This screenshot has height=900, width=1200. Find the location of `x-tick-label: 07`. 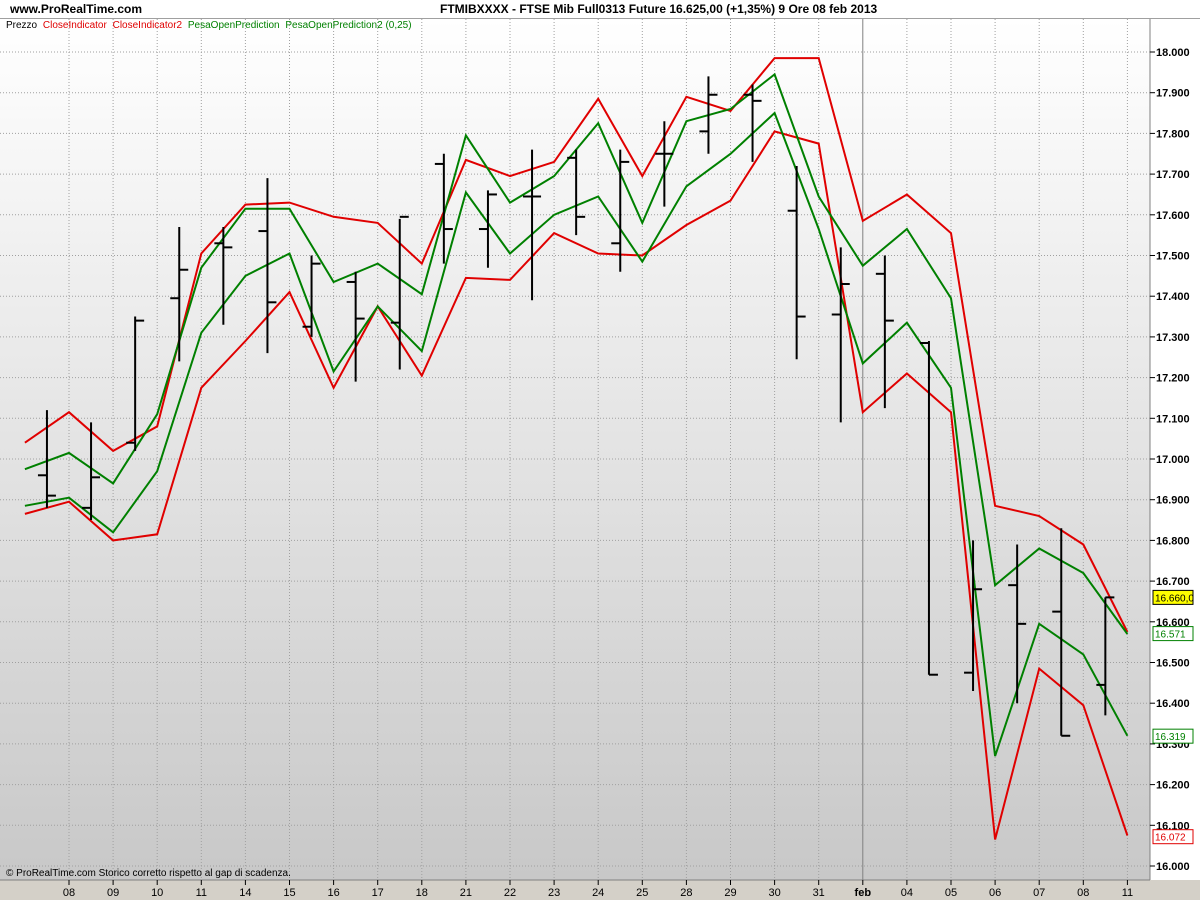

x-tick-label: 07 is located at coordinates (1039, 893).